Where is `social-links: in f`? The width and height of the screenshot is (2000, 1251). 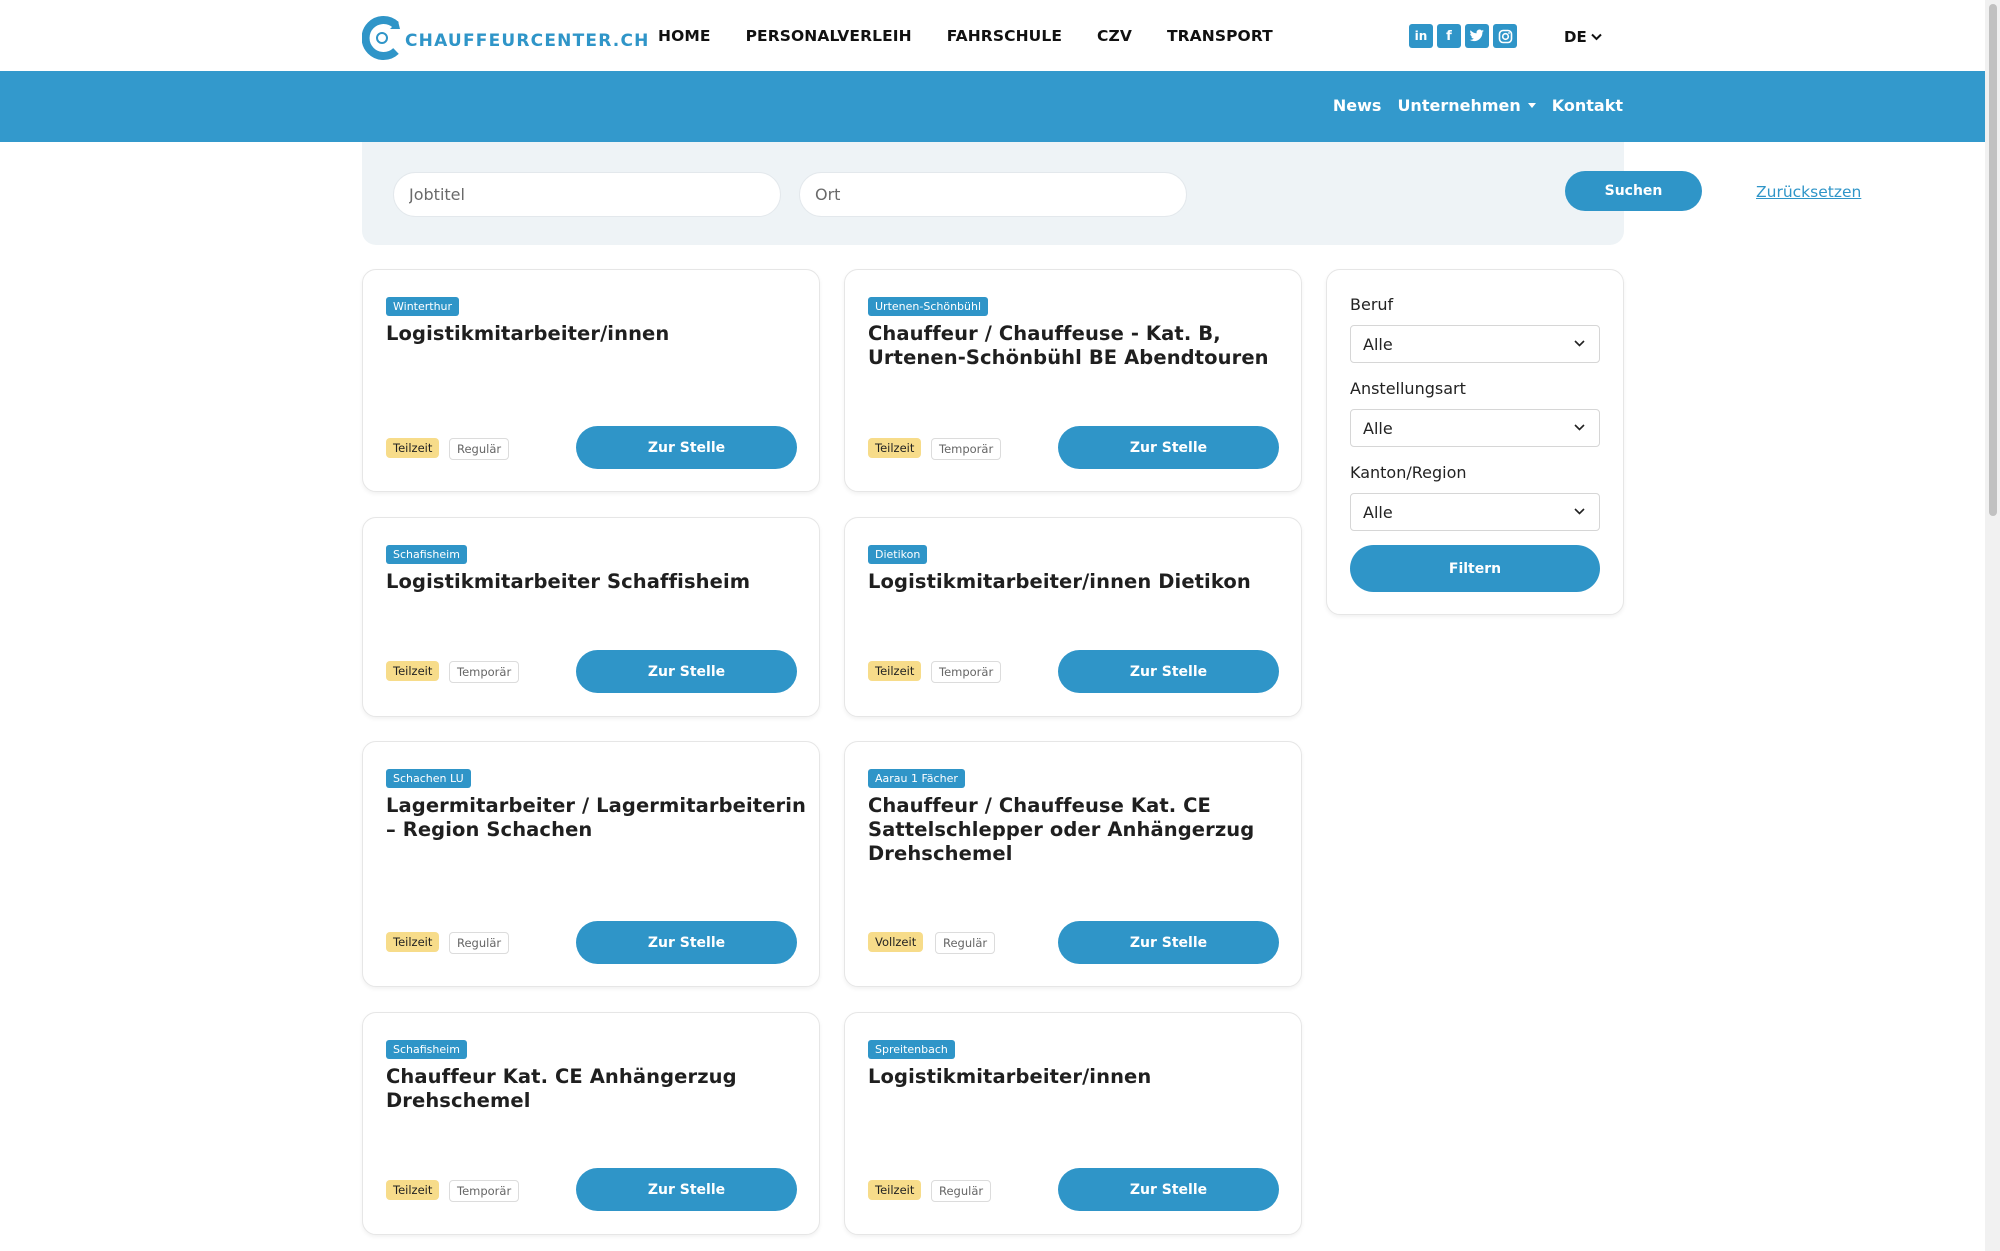
social-links: in f is located at coordinates (1465, 36).